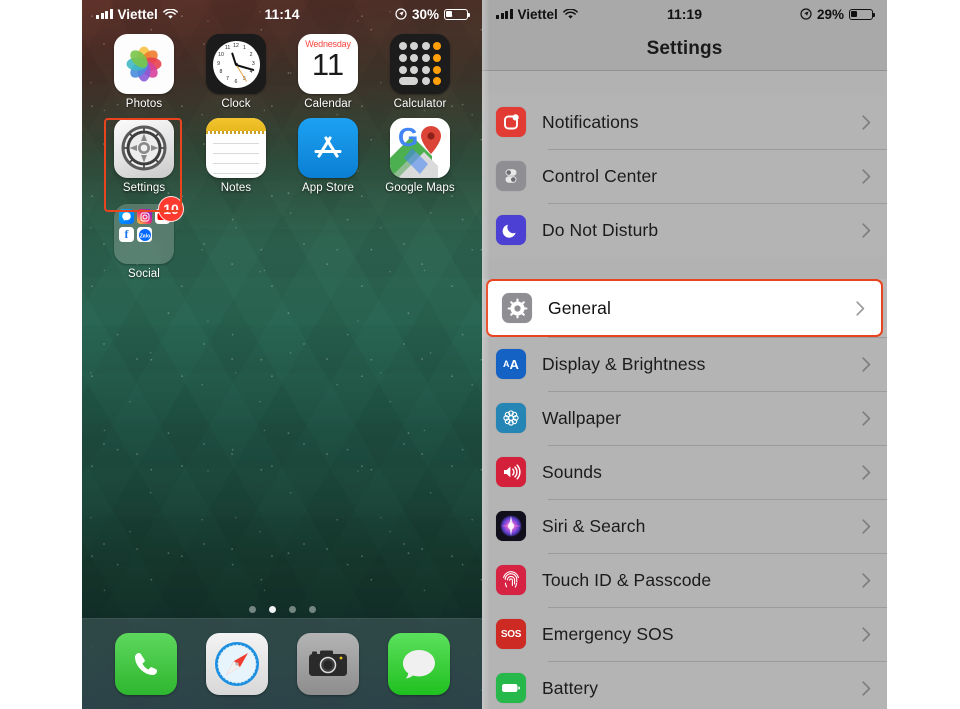  I want to click on camera-app-icon, so click(327, 664).